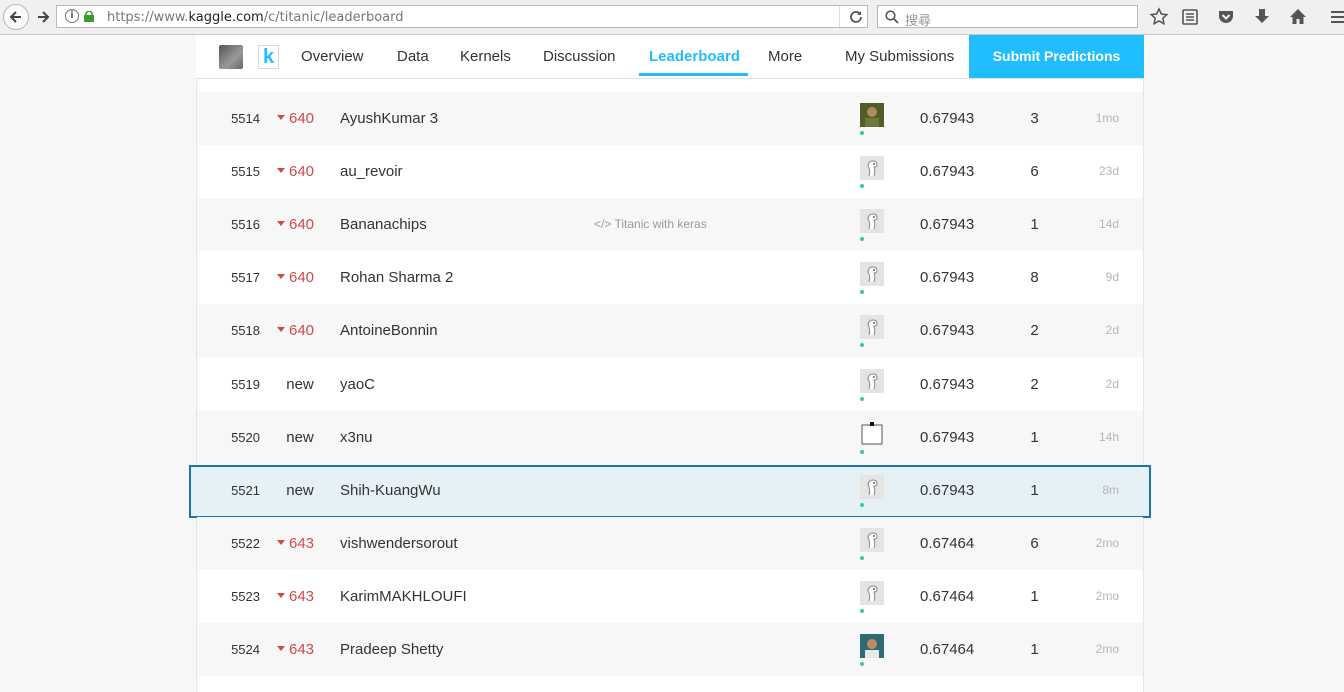  Describe the element at coordinates (1007, 17) in the screenshot. I see `search-bar: 搜尋` at that location.